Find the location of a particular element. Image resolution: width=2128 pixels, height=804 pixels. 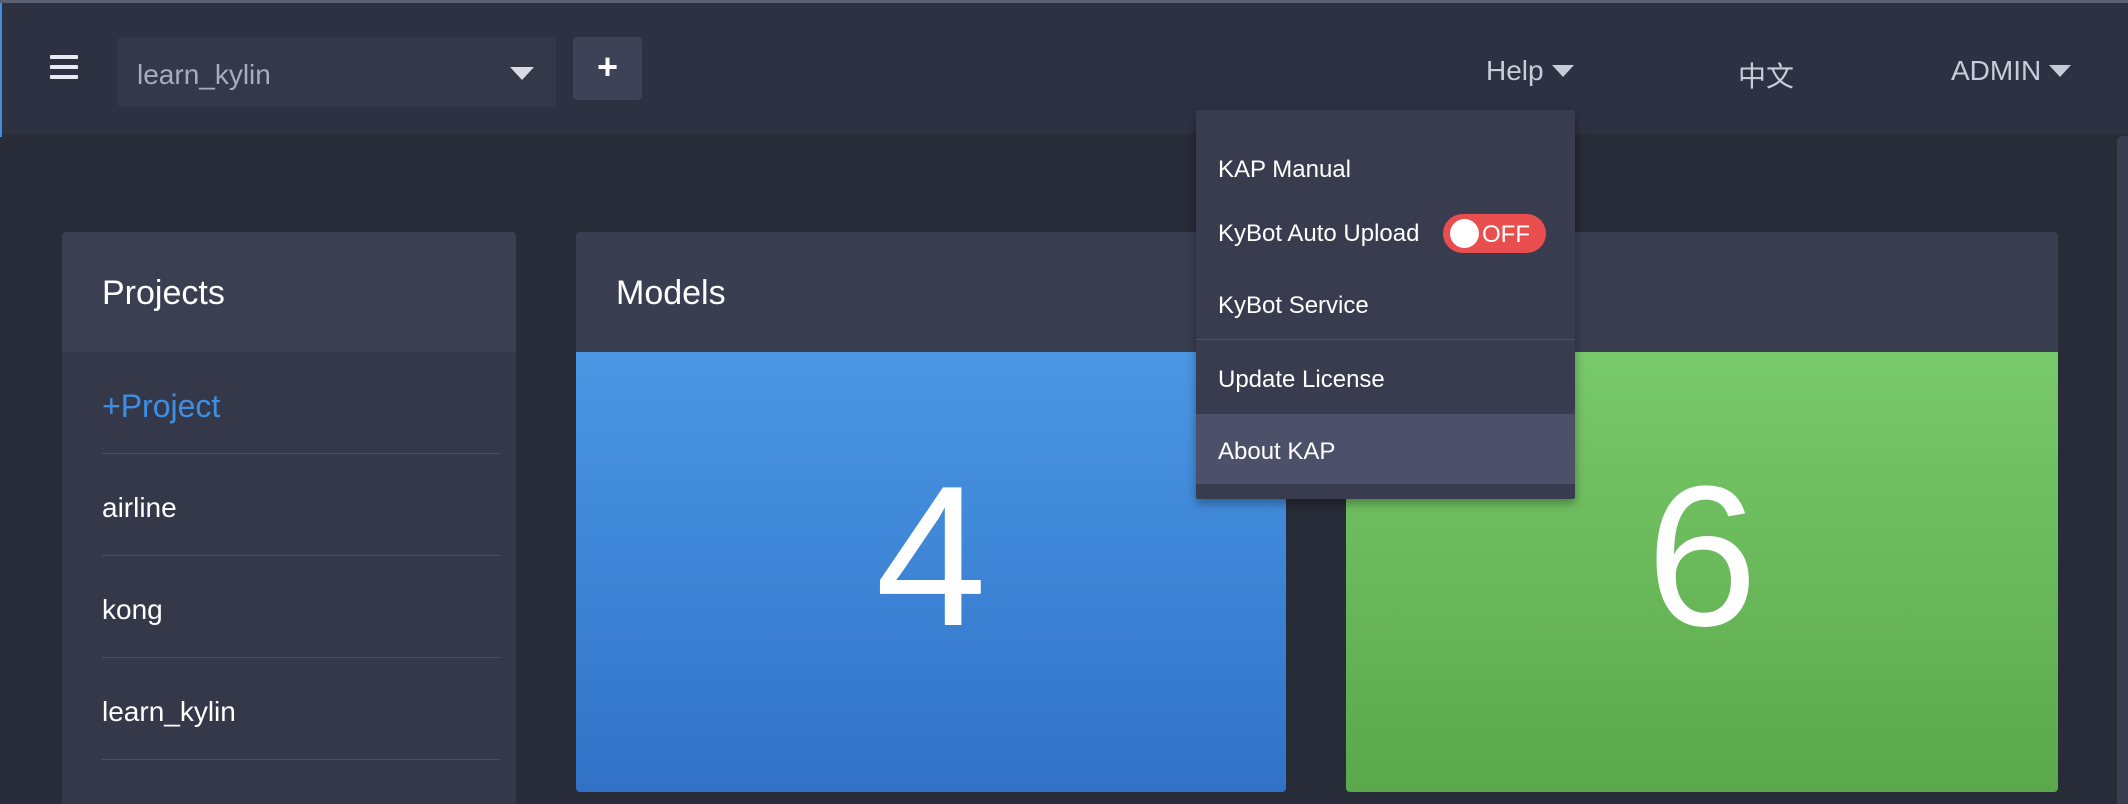

menu-item-about-kap: About KAP is located at coordinates (1385, 449).